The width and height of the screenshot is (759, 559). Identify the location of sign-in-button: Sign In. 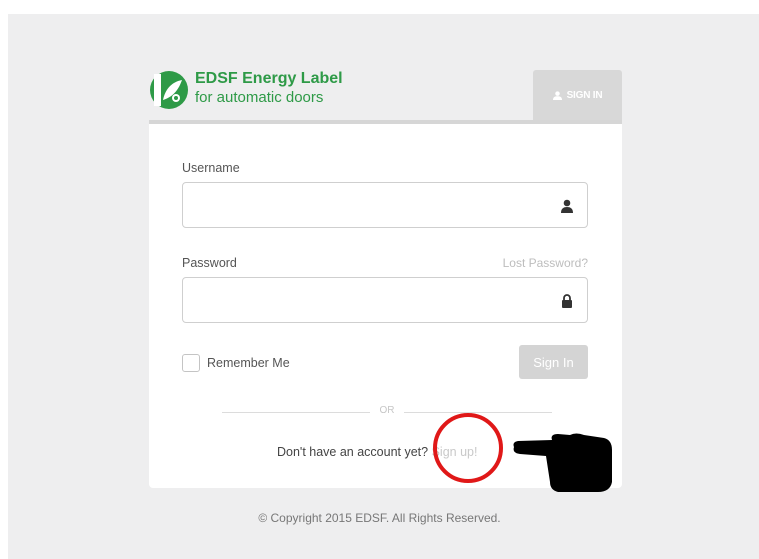
(553, 362).